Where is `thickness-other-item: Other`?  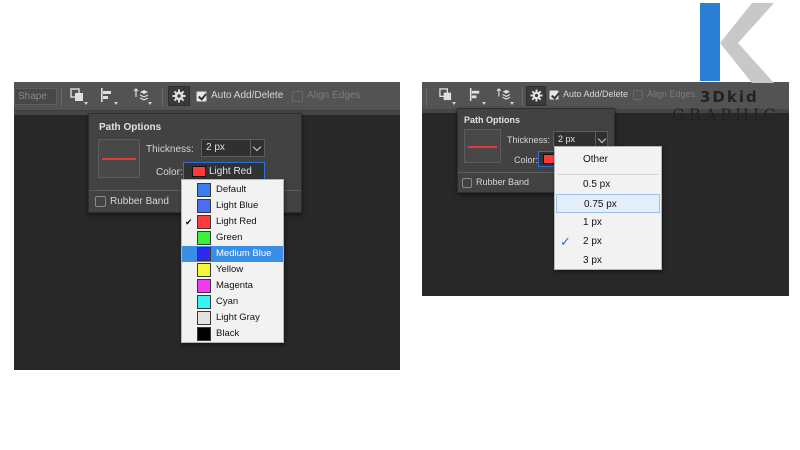
thickness-other-item: Other is located at coordinates (608, 159).